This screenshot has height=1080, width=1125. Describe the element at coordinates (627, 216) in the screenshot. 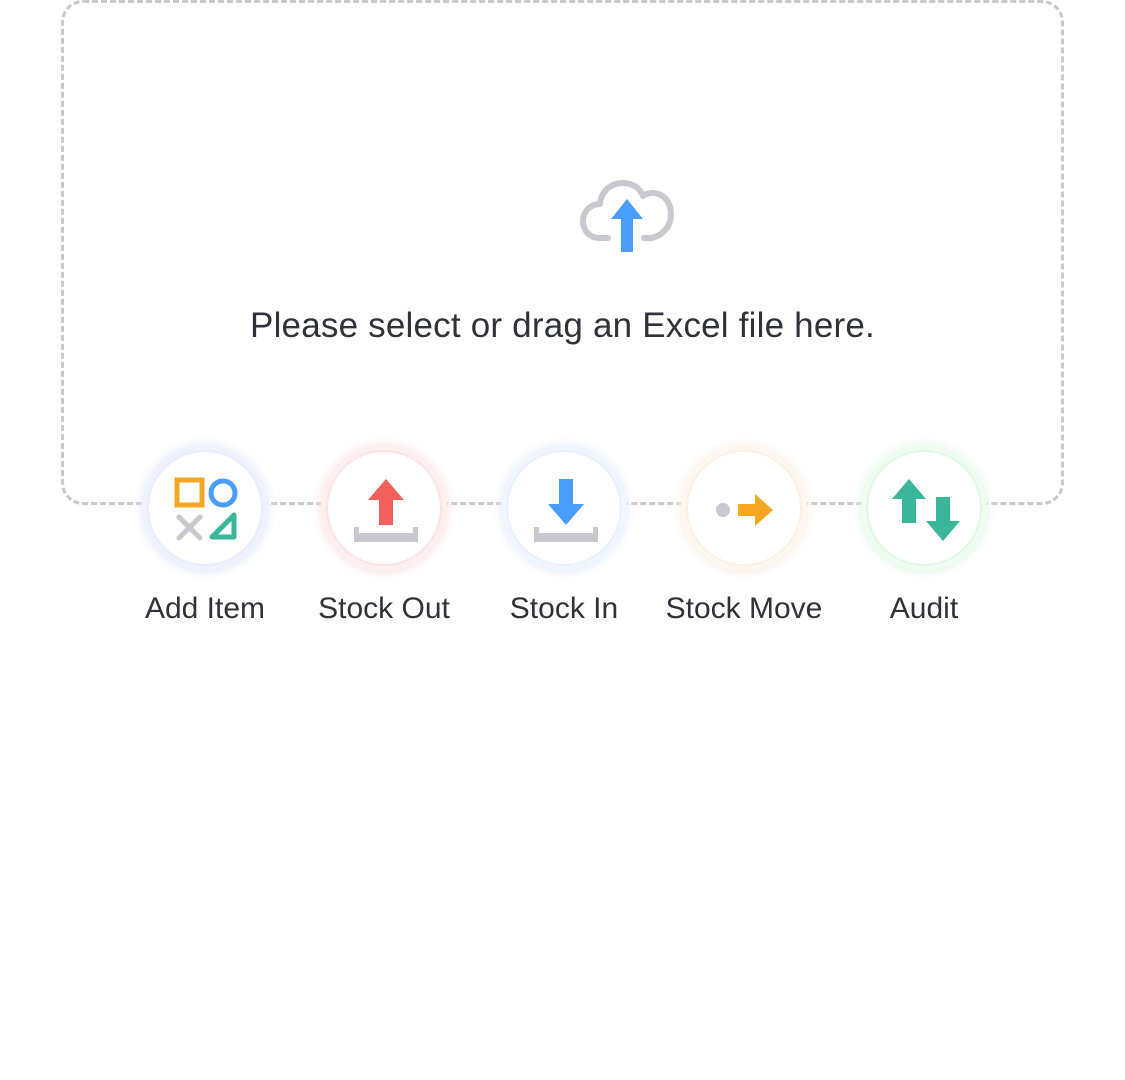

I see `cloud-upload-icon` at that location.